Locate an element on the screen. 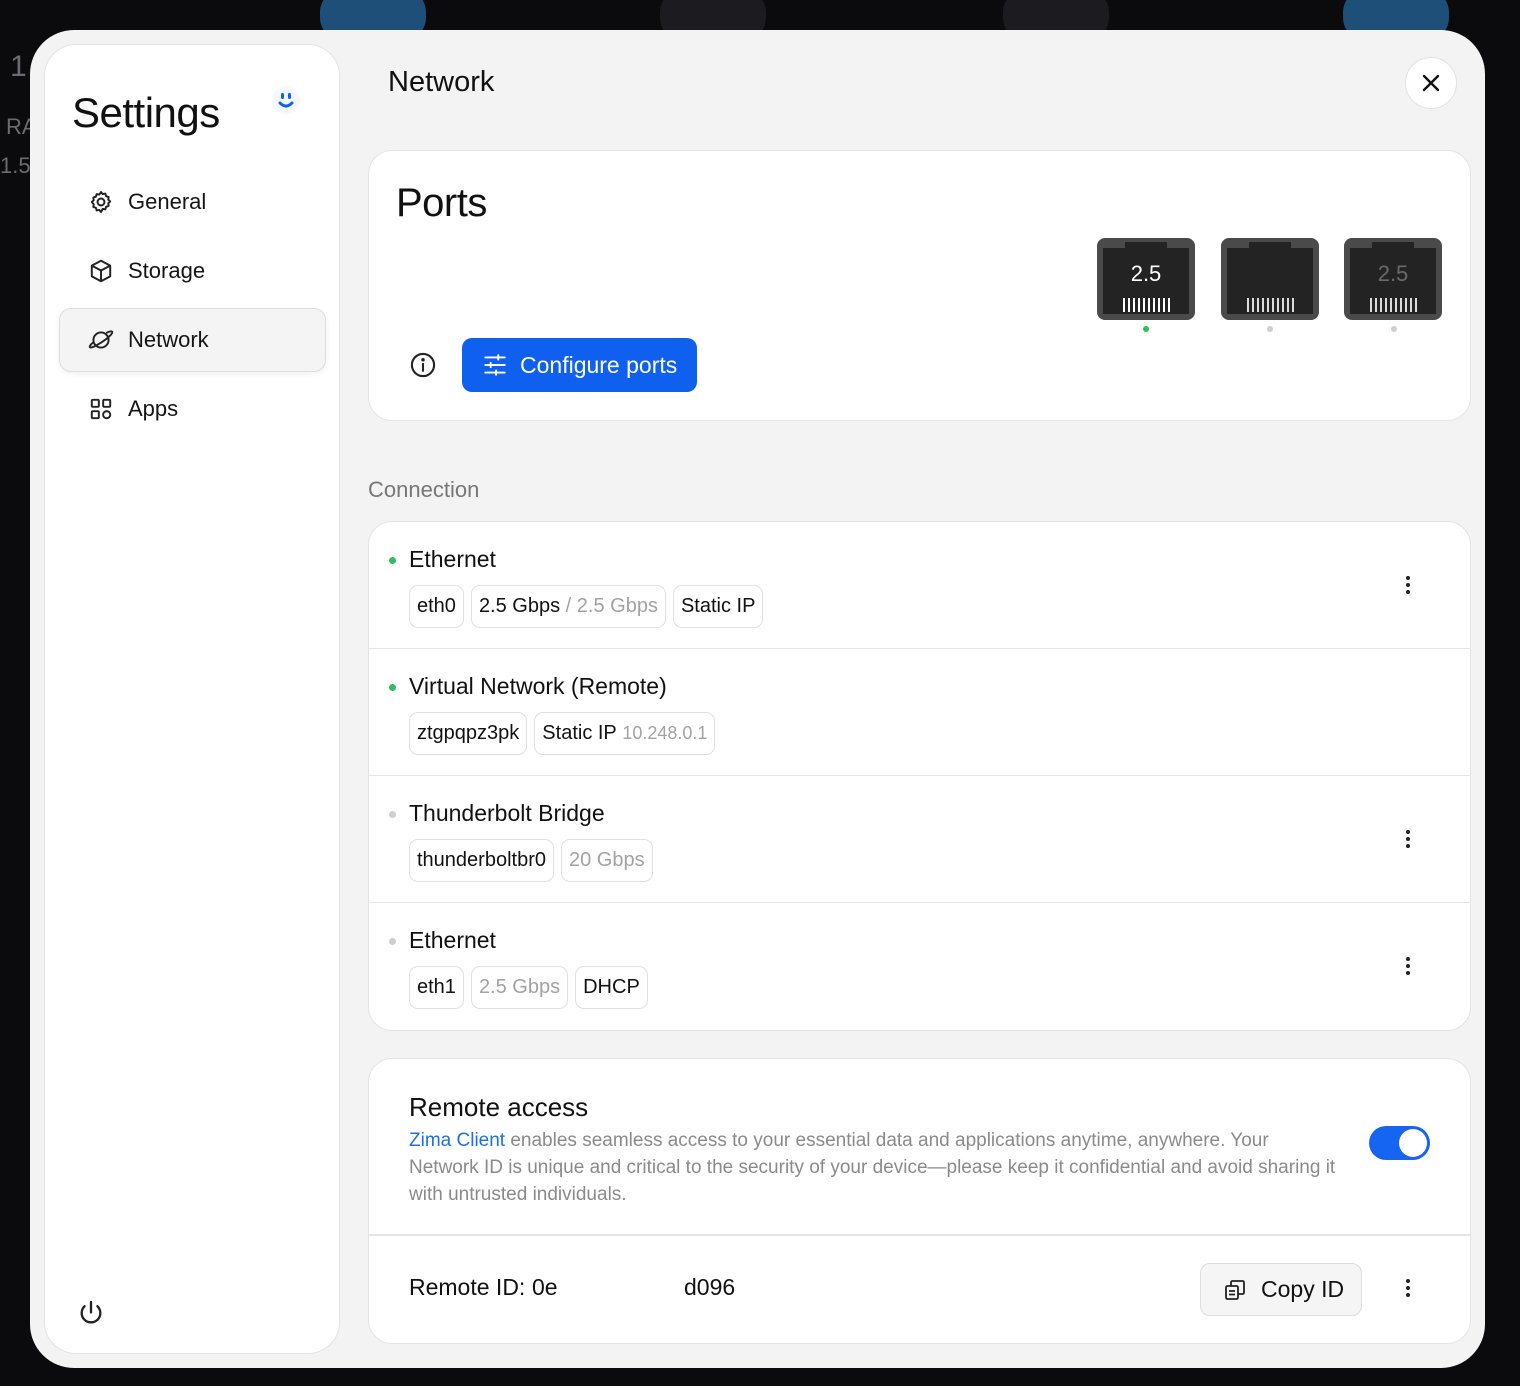 The width and height of the screenshot is (1520, 1386). interface-tag: eth0 is located at coordinates (436, 606).